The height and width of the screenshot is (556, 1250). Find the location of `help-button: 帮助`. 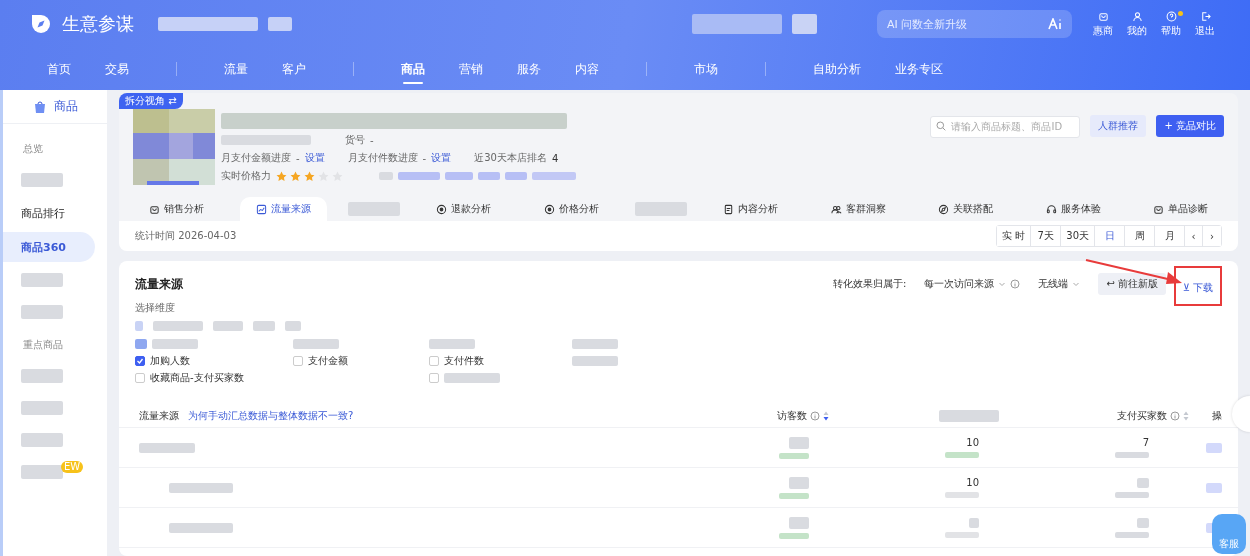

help-button: 帮助 is located at coordinates (1171, 24).